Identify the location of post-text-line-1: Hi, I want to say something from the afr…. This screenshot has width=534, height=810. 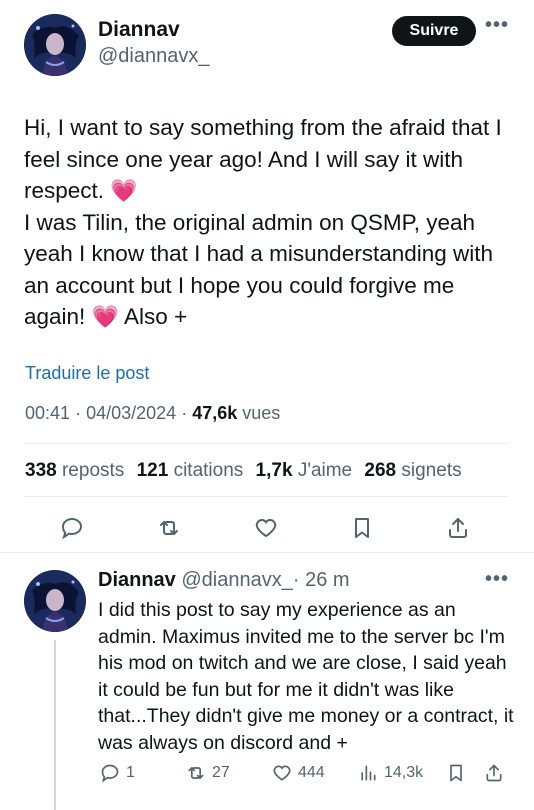
(263, 159).